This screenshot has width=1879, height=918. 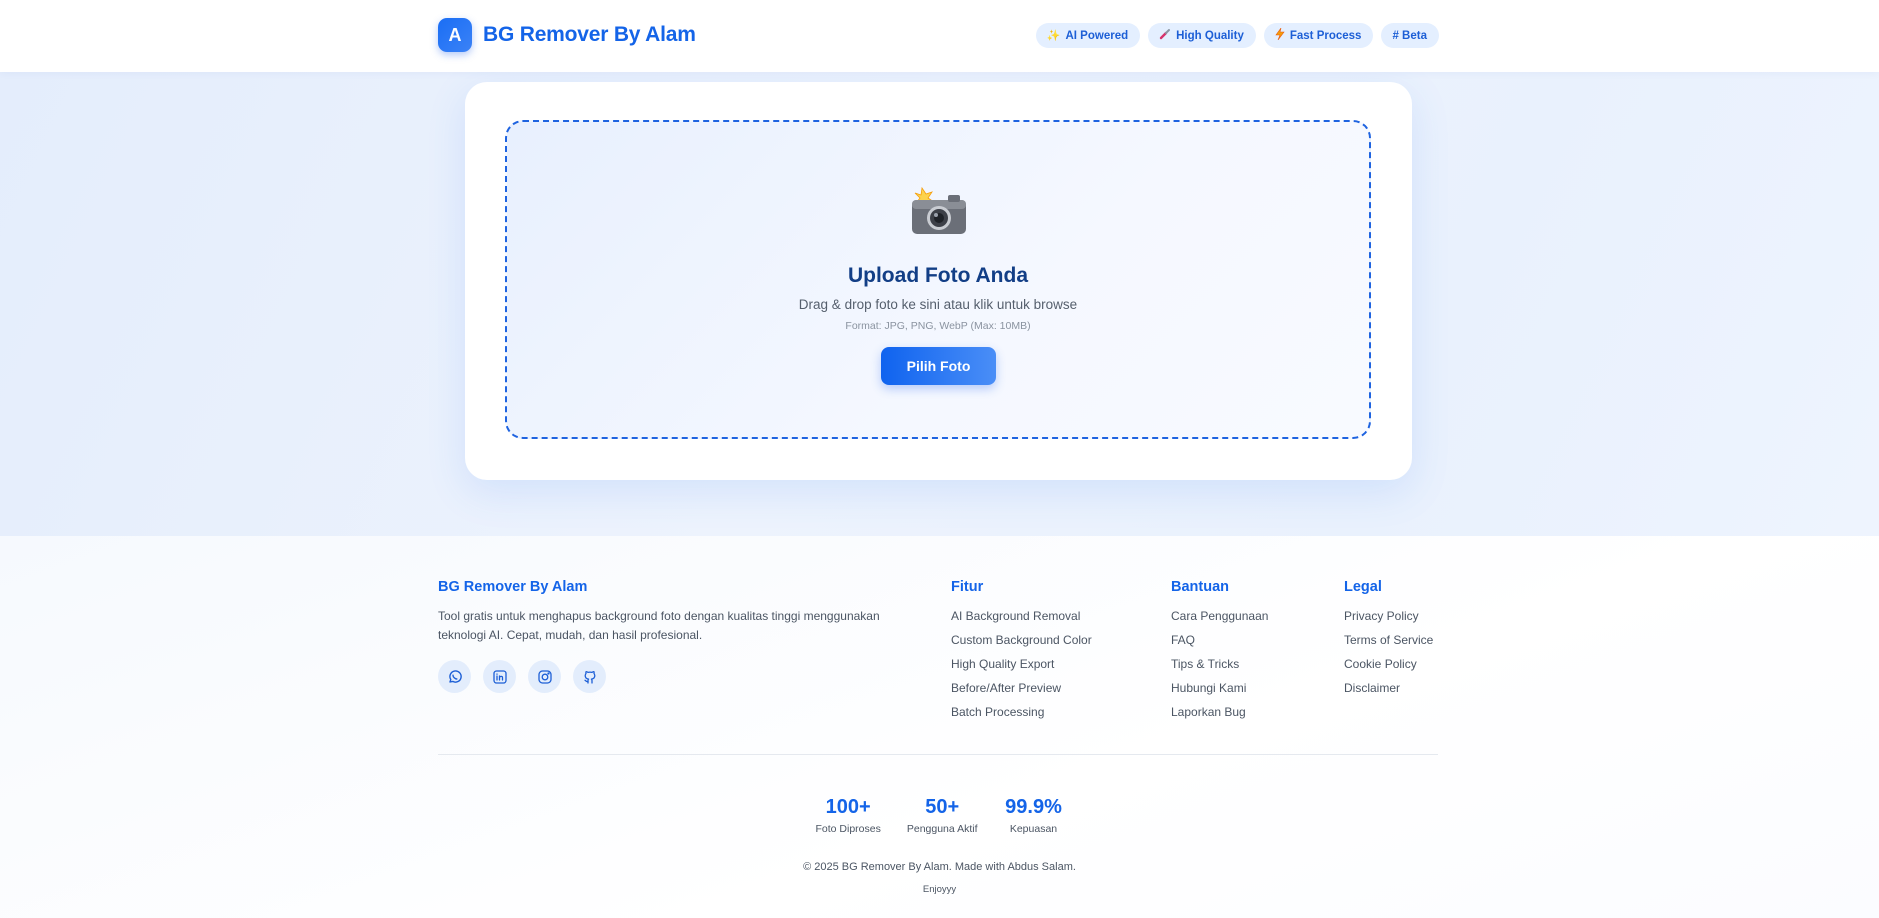 I want to click on footer-divider, so click(x=938, y=754).